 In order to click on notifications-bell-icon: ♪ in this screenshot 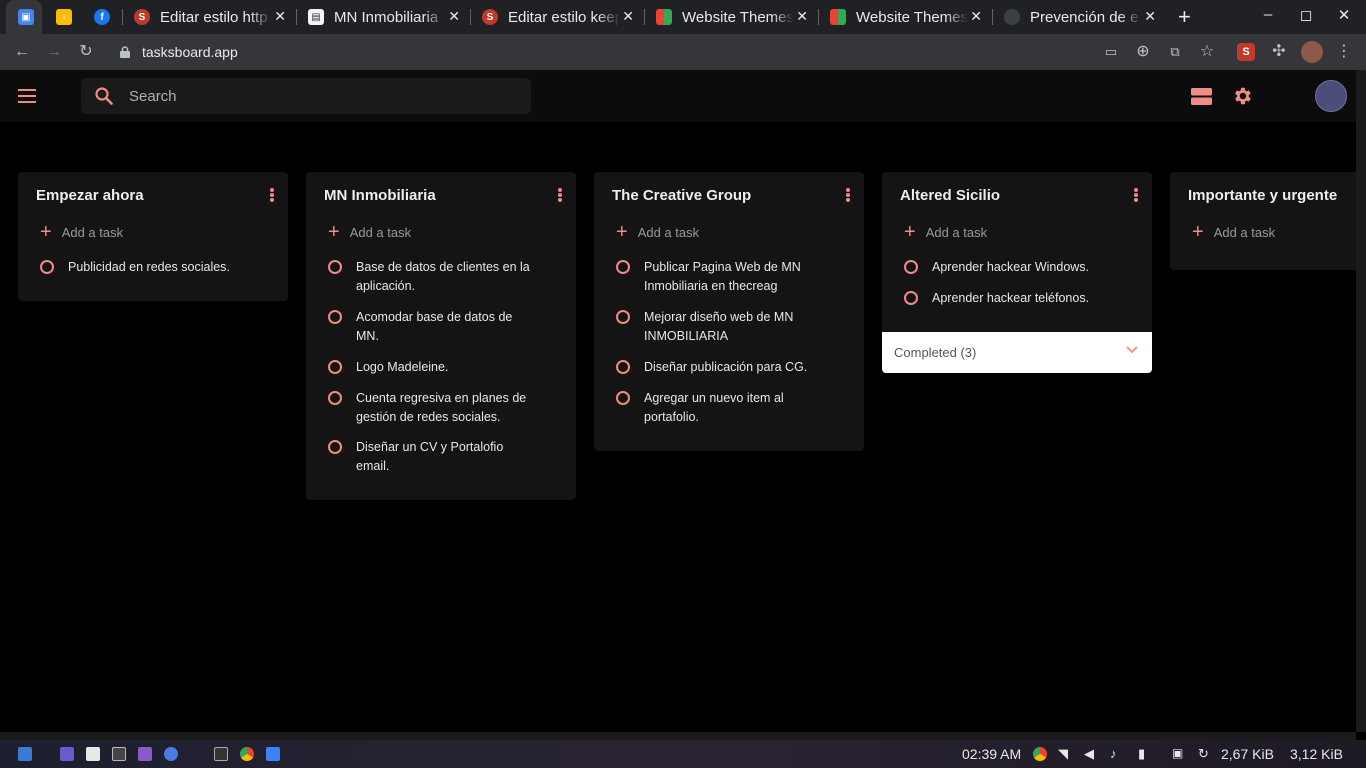, I will do `click(1113, 753)`.